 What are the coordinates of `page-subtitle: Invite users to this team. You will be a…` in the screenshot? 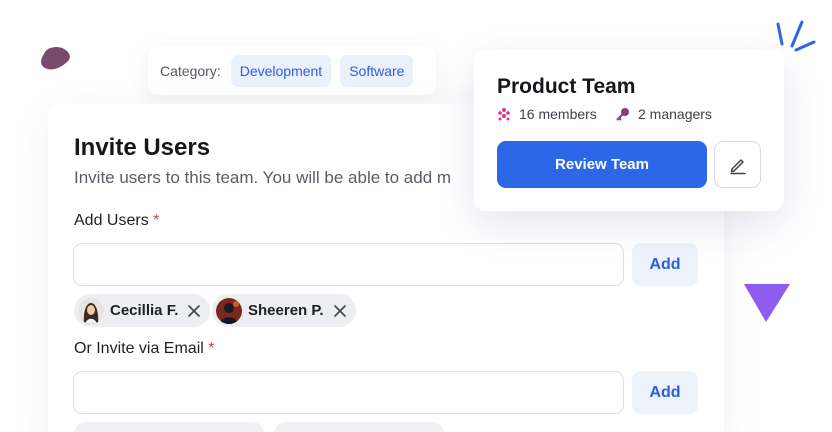 It's located at (263, 177).